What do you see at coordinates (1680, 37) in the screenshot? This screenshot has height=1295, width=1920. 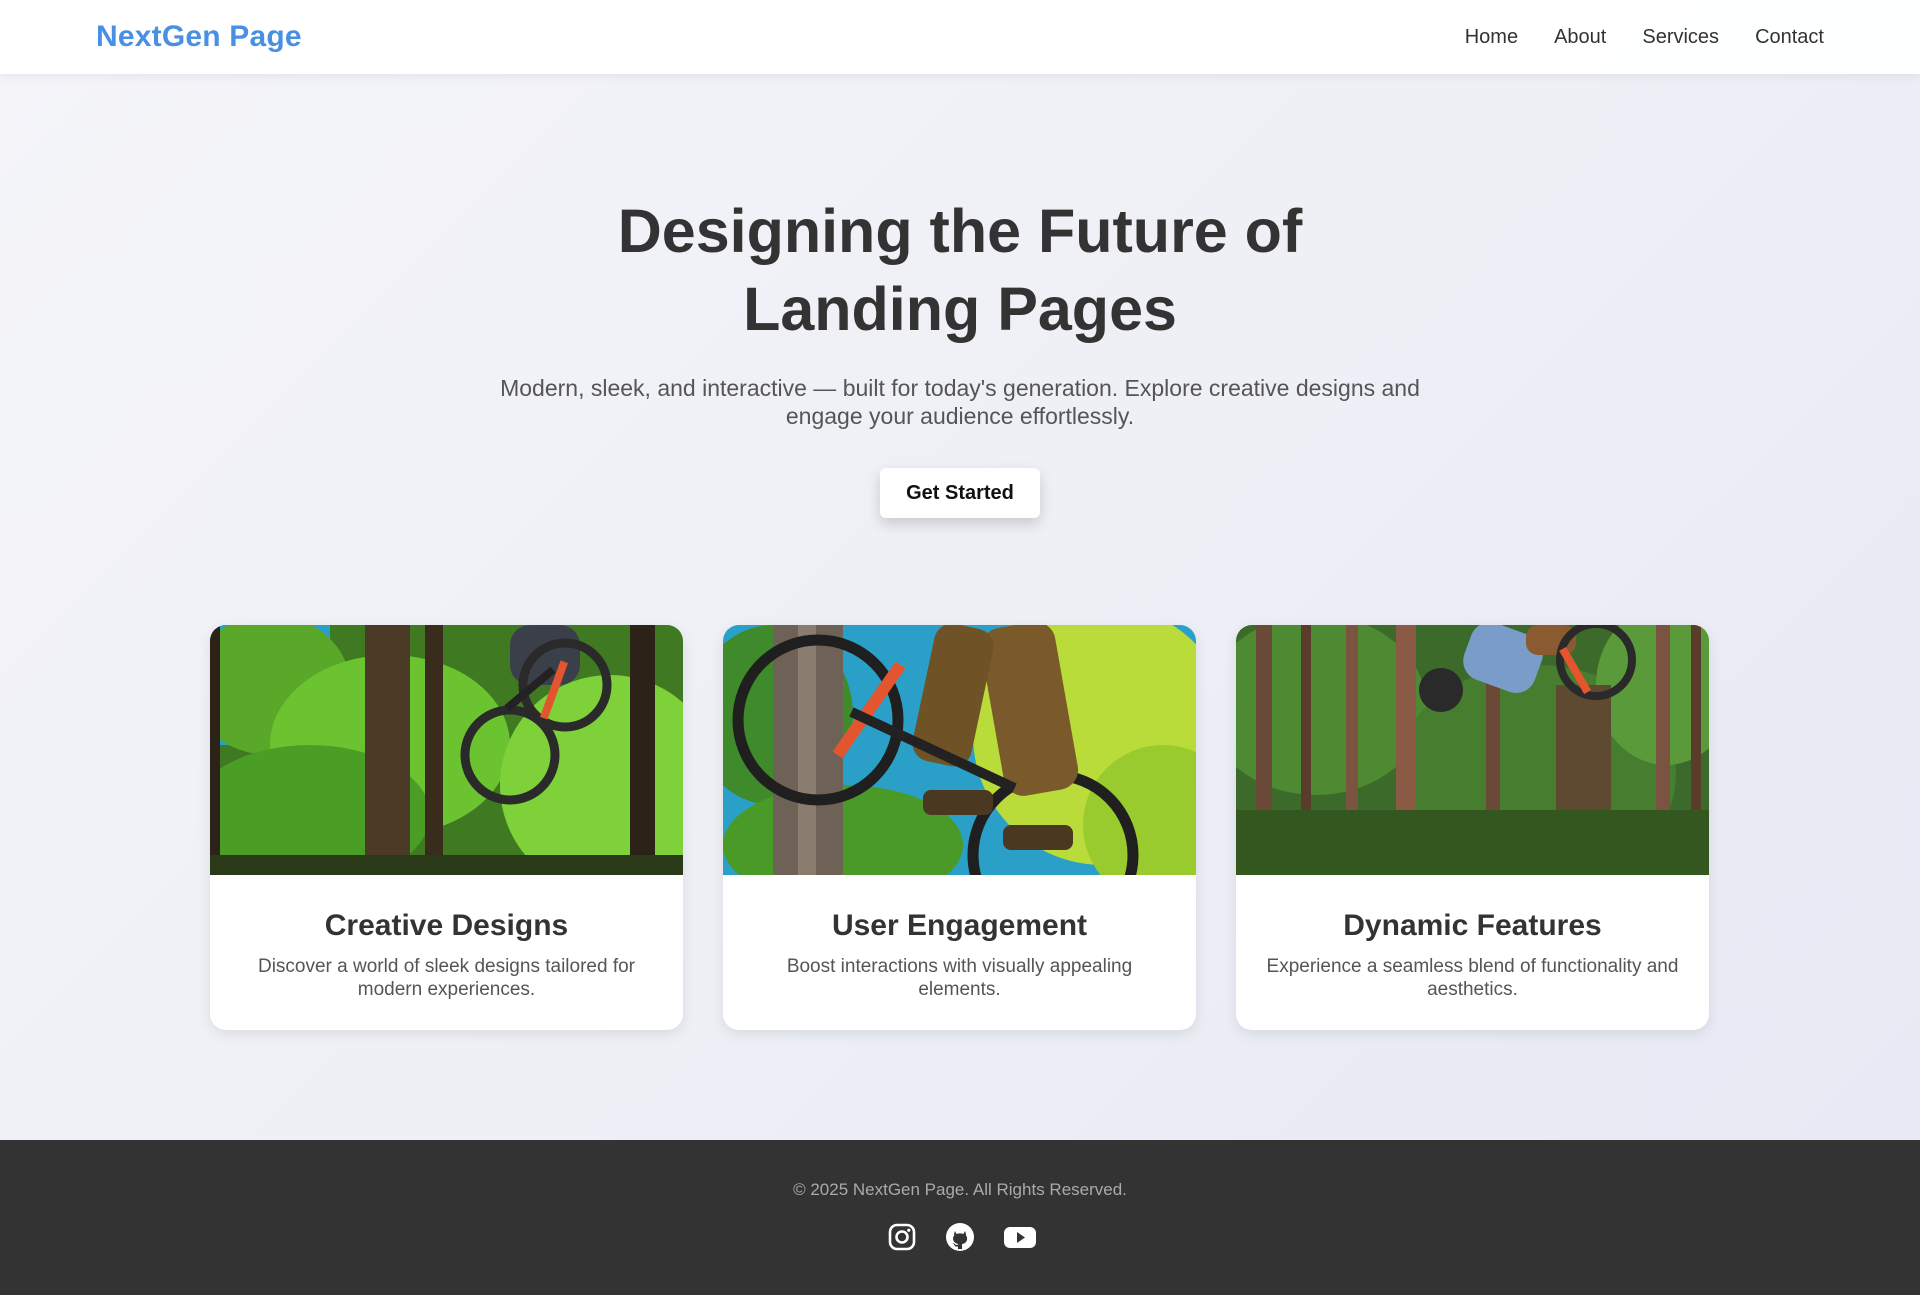 I see `nav-link-services: Services` at bounding box center [1680, 37].